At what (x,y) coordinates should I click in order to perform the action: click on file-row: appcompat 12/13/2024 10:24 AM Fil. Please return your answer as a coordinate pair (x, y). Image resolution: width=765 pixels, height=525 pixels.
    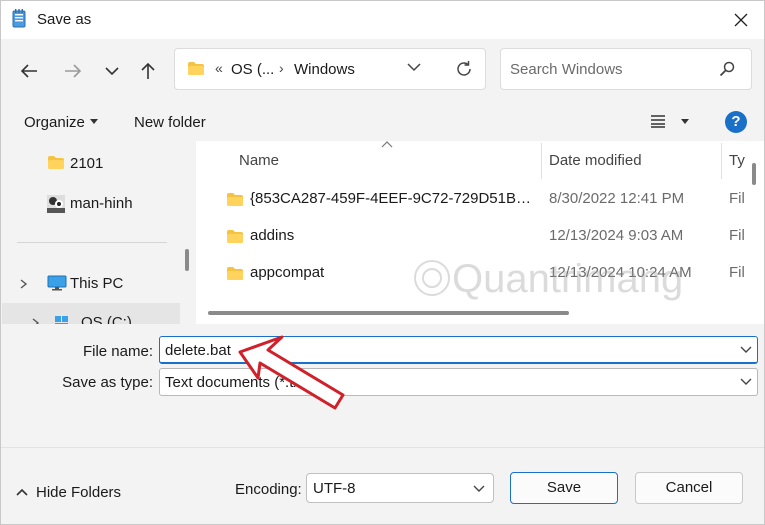
    Looking at the image, I should click on (471, 272).